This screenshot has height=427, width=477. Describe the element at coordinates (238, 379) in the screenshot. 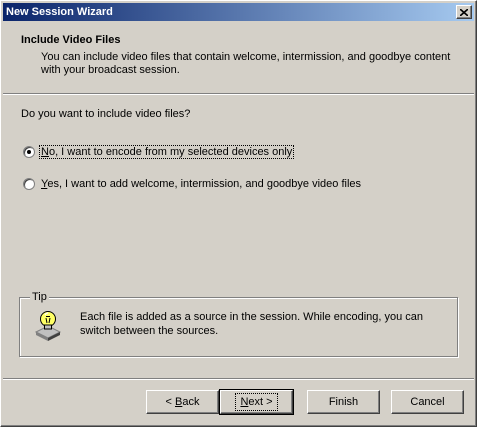

I see `footer-divider` at that location.